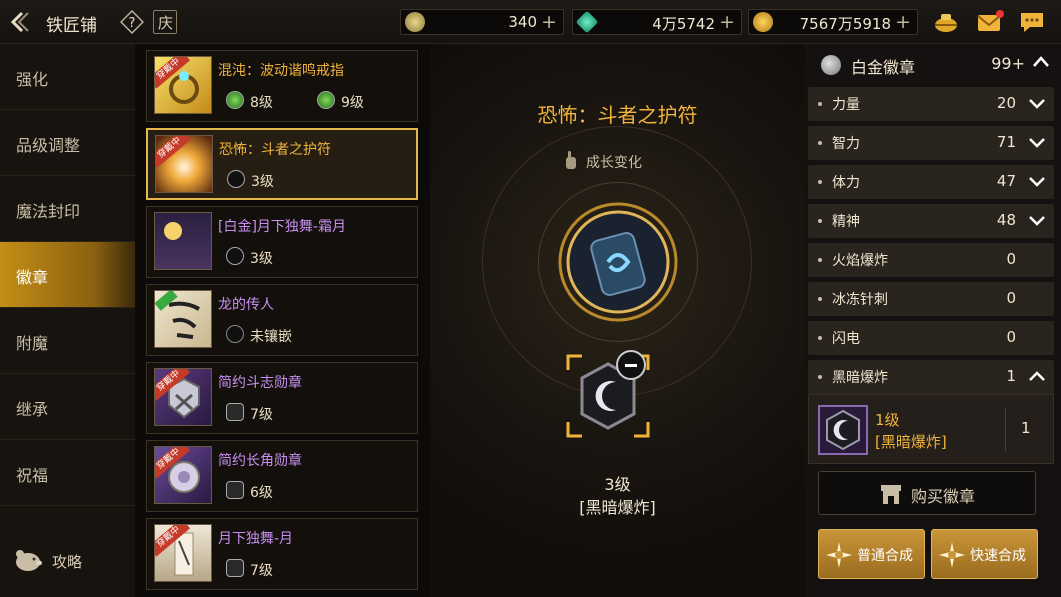  What do you see at coordinates (931, 338) in the screenshot?
I see `stat-row-lightning: 闪电 0` at bounding box center [931, 338].